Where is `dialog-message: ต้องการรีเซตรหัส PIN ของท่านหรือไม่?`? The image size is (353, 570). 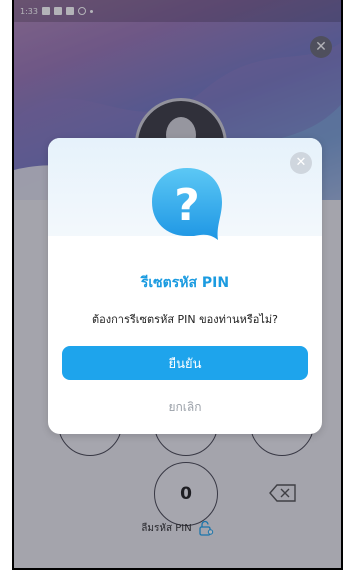
dialog-message: ต้องการรีเซตรหัส PIN ของท่านหรือไม่? is located at coordinates (185, 319).